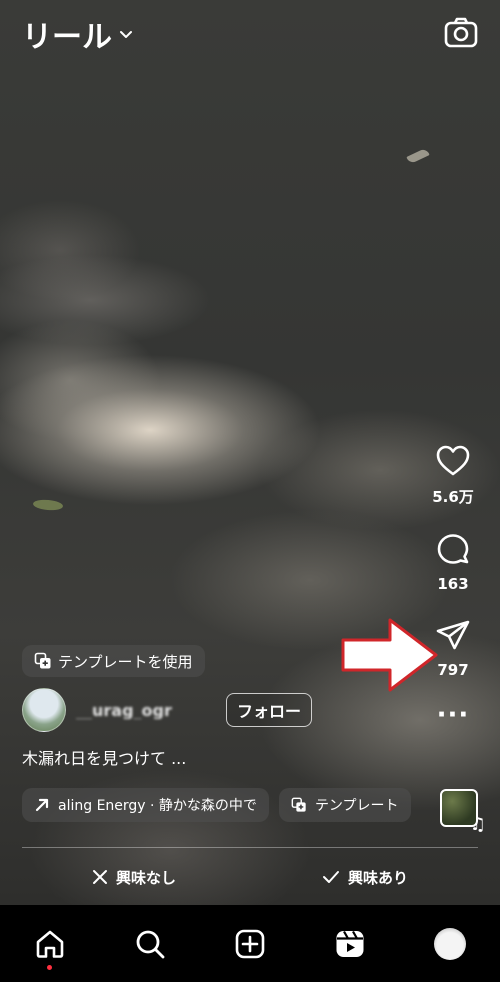 This screenshot has width=500, height=982. I want to click on reels-title-dropdown: リール, so click(78, 34).